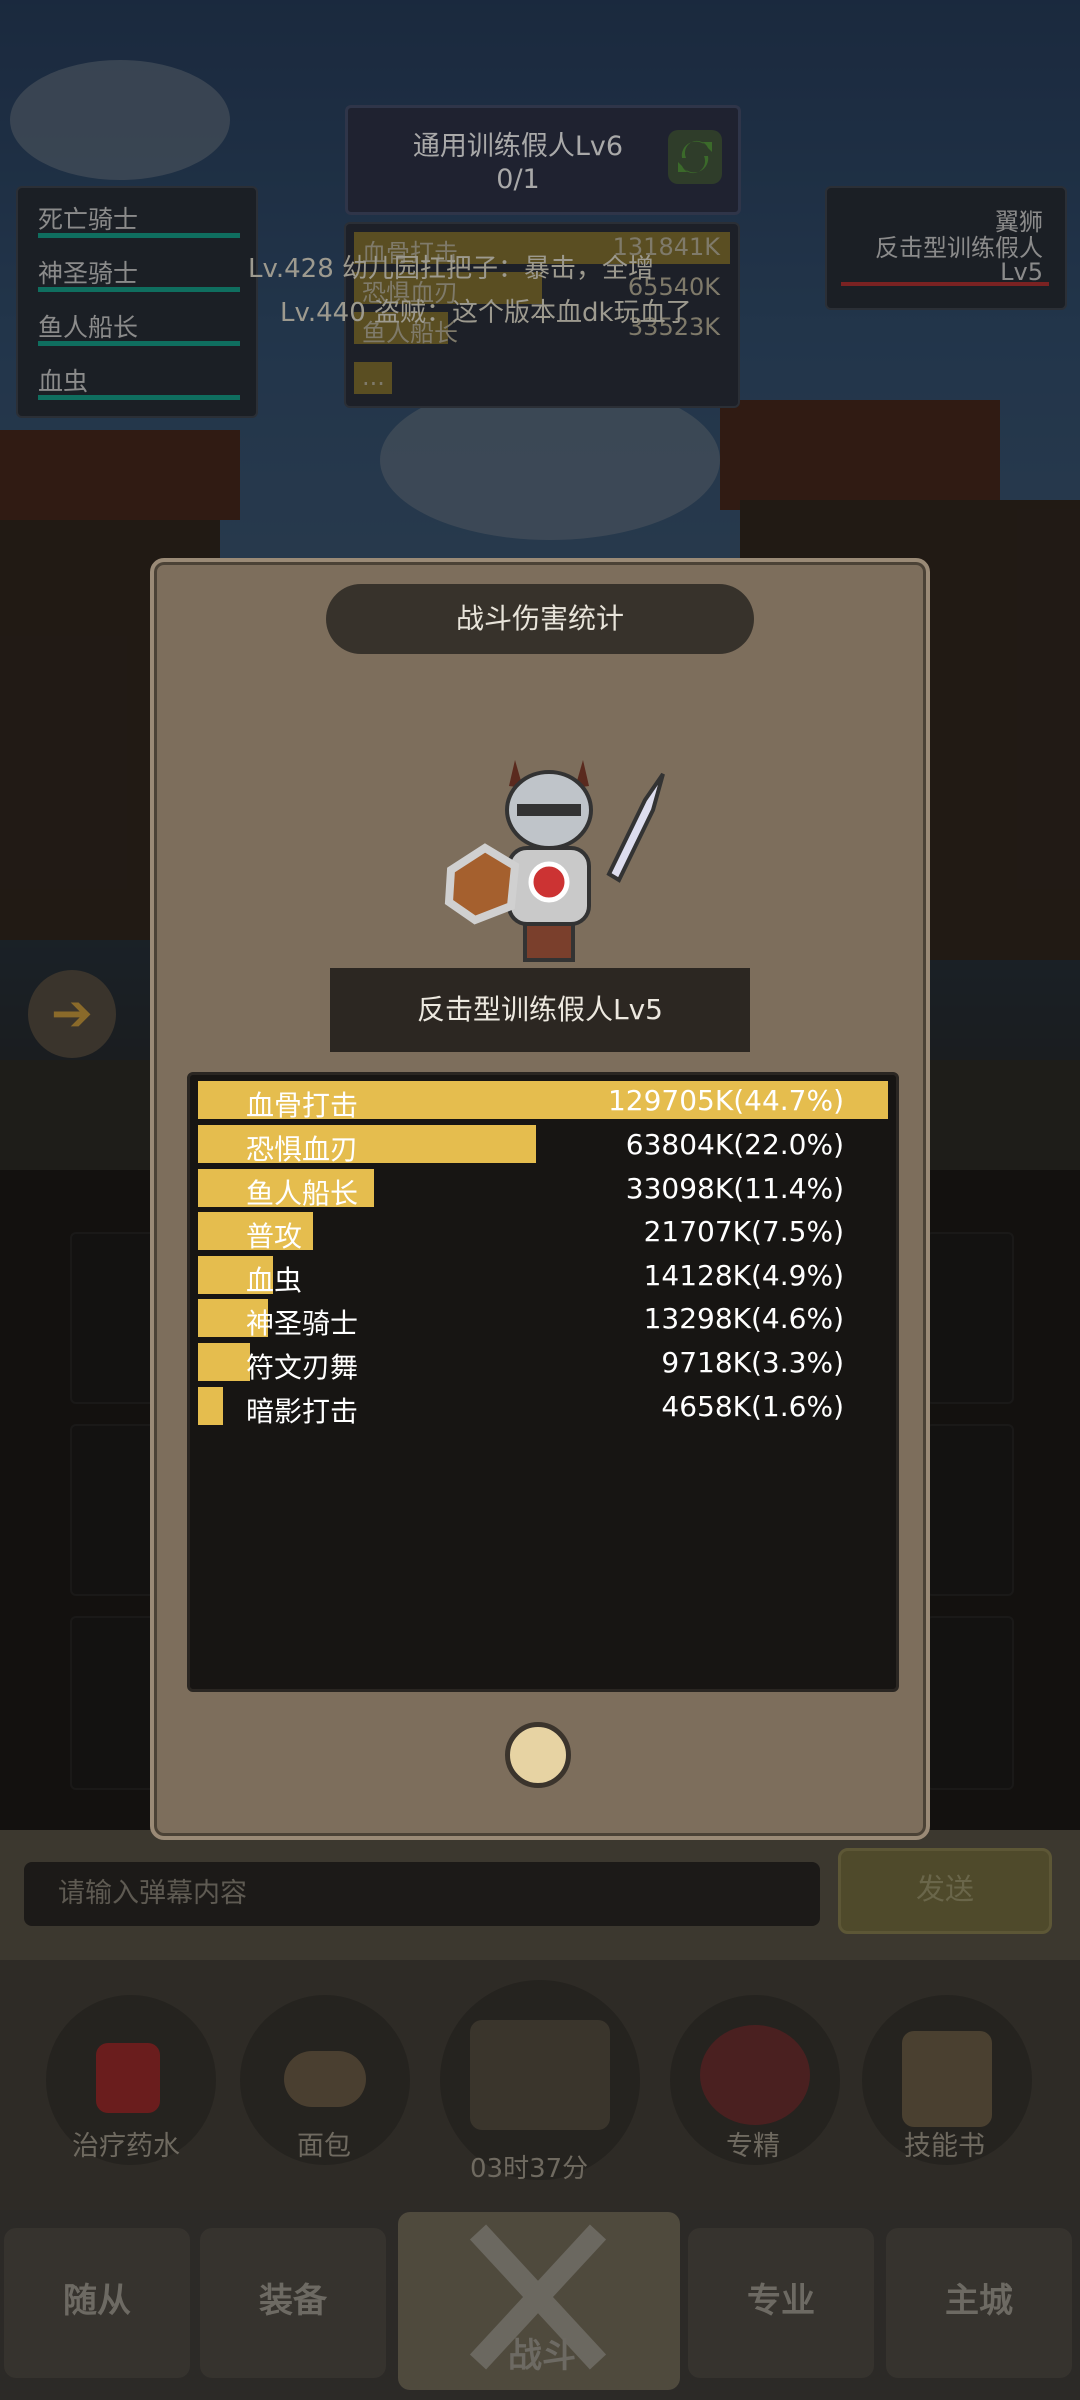 The height and width of the screenshot is (2400, 1080). Describe the element at coordinates (302, 1105) in the screenshot. I see `stat-name: 血骨打击` at that location.